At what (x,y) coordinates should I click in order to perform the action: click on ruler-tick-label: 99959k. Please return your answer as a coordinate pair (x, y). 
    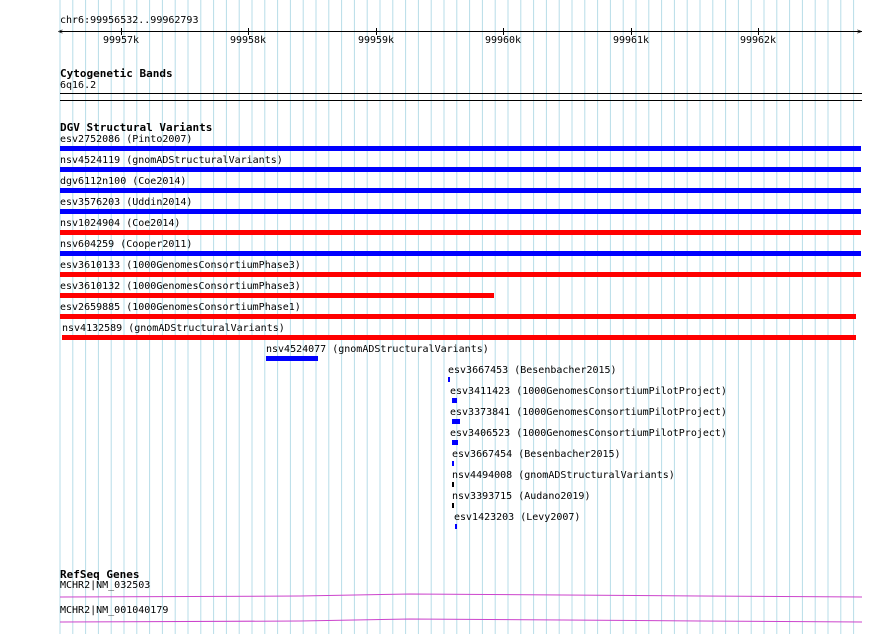
    Looking at the image, I should click on (376, 40).